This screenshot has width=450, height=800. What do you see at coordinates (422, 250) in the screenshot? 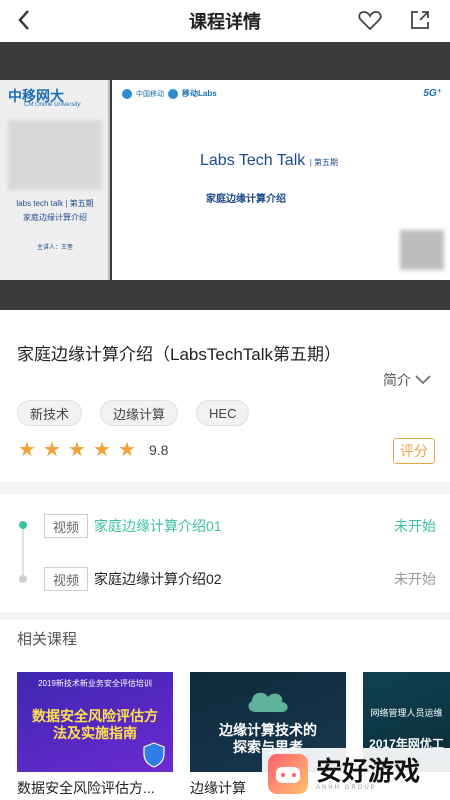
I see `qr-code` at bounding box center [422, 250].